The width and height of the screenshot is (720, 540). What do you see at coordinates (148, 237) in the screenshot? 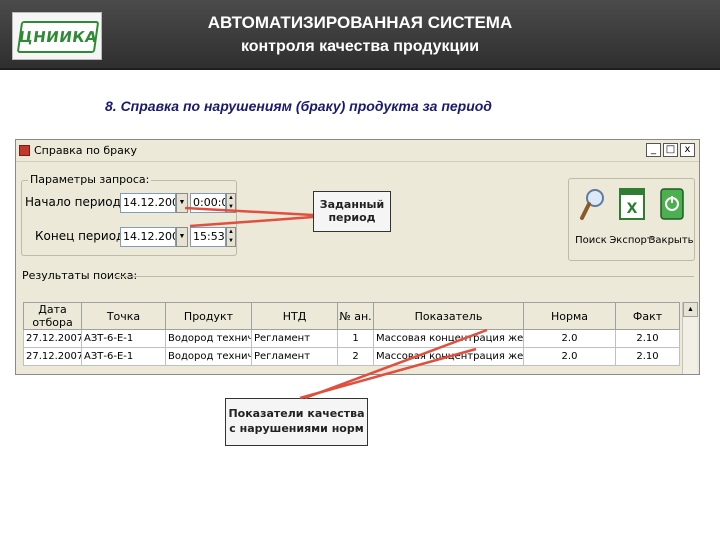
I see `end-date-field: 14.12.2008` at bounding box center [148, 237].